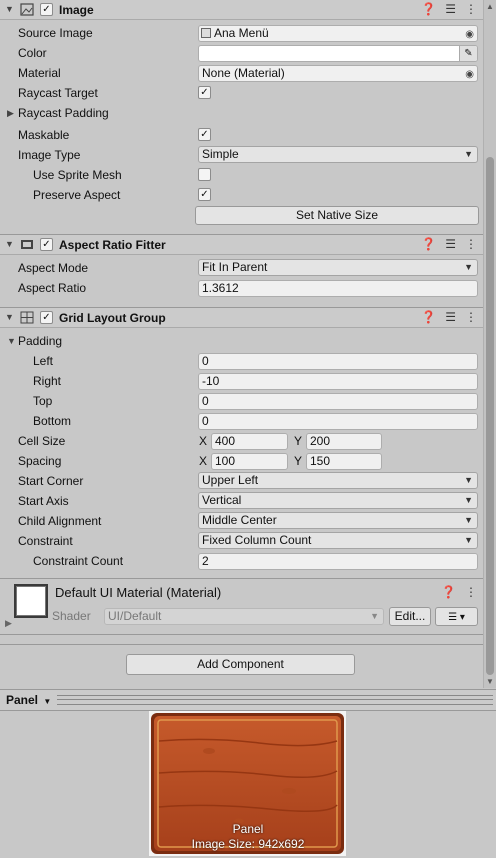 The height and width of the screenshot is (858, 496). Describe the element at coordinates (468, 53) in the screenshot. I see `eyedropper-icon: ✎` at that location.